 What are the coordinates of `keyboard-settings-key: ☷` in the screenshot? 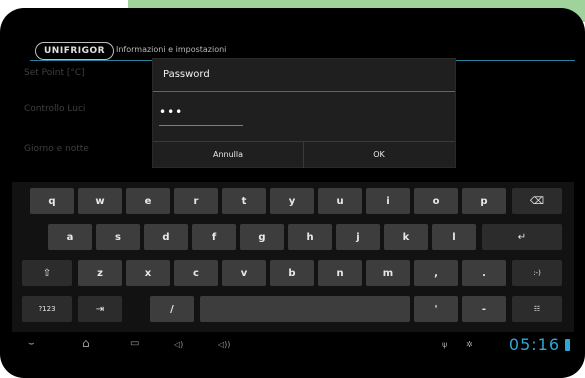 It's located at (537, 309).